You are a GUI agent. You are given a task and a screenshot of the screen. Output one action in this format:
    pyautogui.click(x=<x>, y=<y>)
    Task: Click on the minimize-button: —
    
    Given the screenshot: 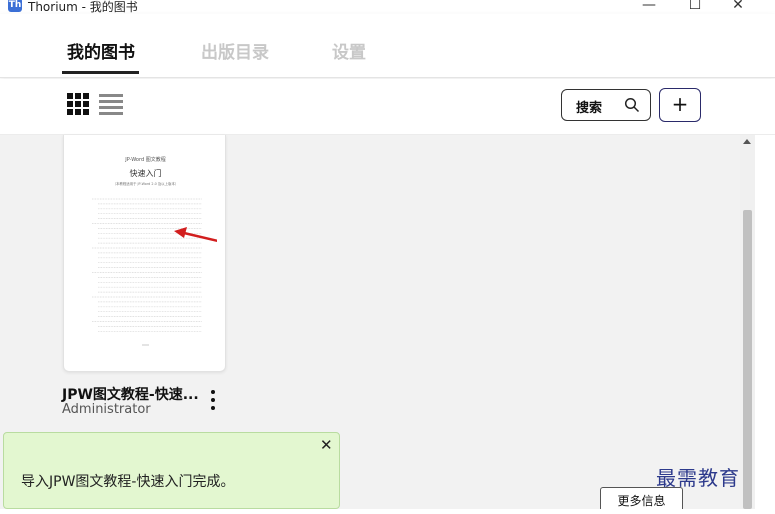 What is the action you would take?
    pyautogui.click(x=649, y=7)
    